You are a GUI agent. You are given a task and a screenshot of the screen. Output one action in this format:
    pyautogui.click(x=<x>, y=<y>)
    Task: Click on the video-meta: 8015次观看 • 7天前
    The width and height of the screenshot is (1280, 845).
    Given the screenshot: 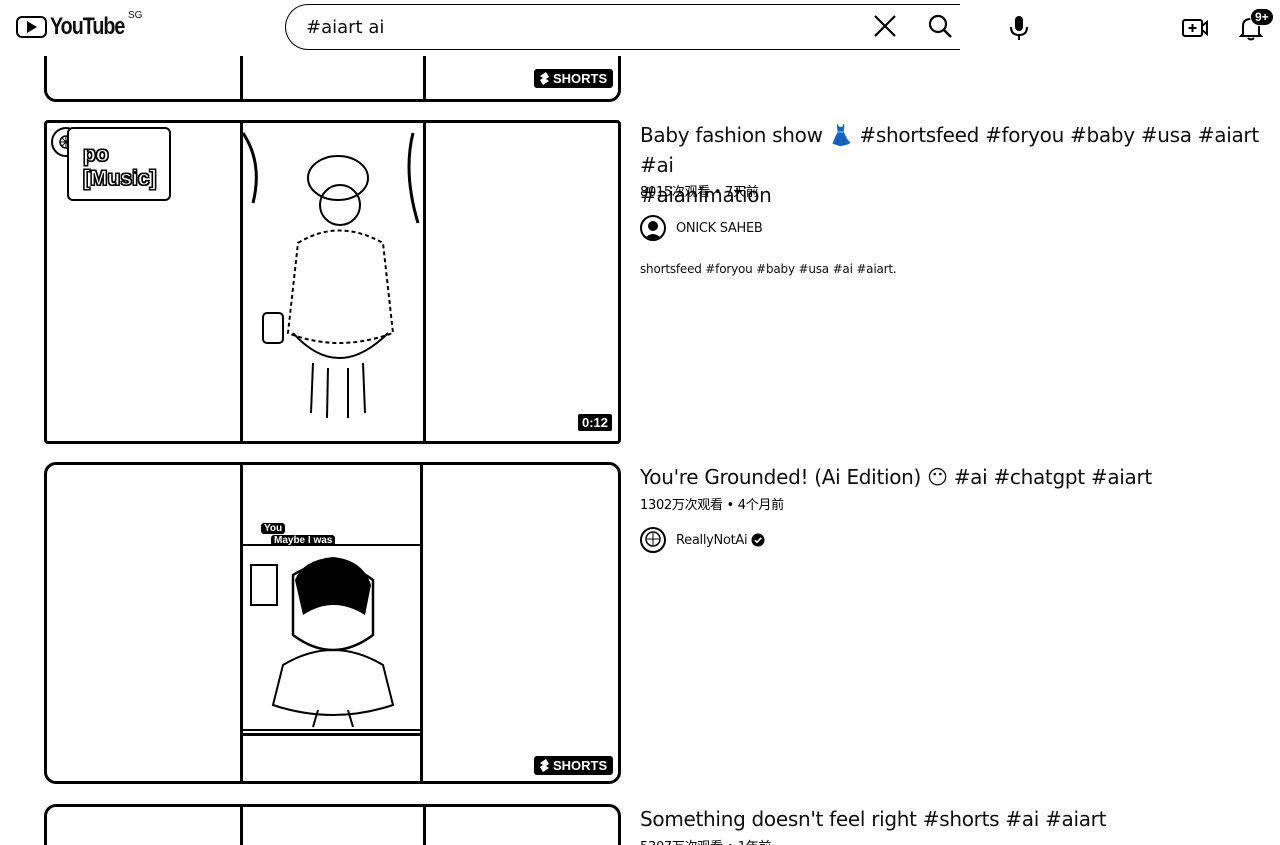 What is the action you would take?
    pyautogui.click(x=699, y=192)
    